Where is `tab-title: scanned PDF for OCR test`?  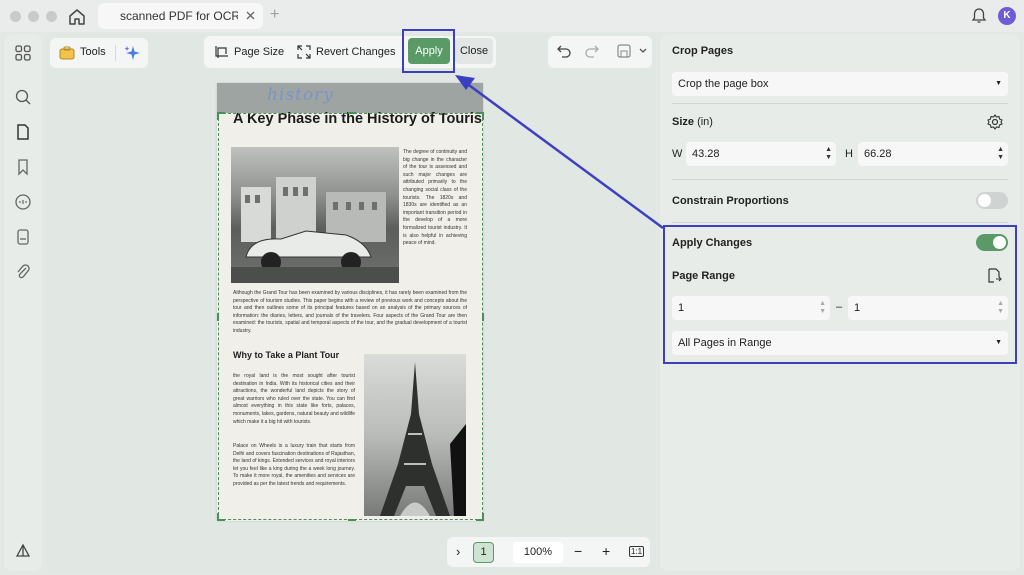
tab-title: scanned PDF for OCR test is located at coordinates (179, 16).